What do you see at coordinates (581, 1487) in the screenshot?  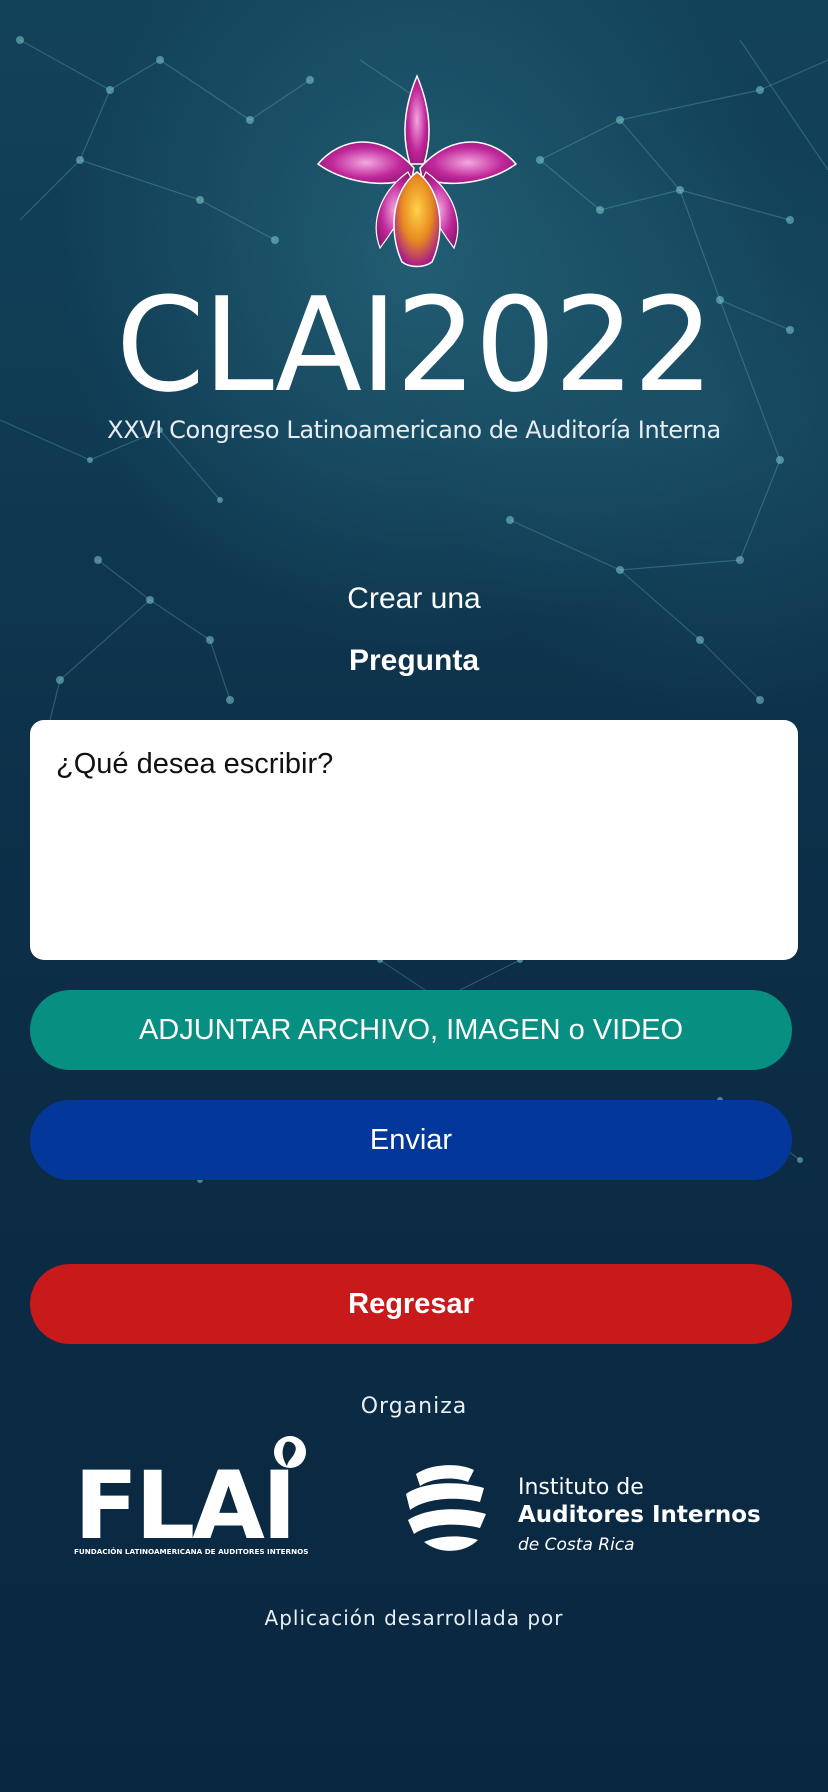 I see `iai-logo-line1: Instituto de` at bounding box center [581, 1487].